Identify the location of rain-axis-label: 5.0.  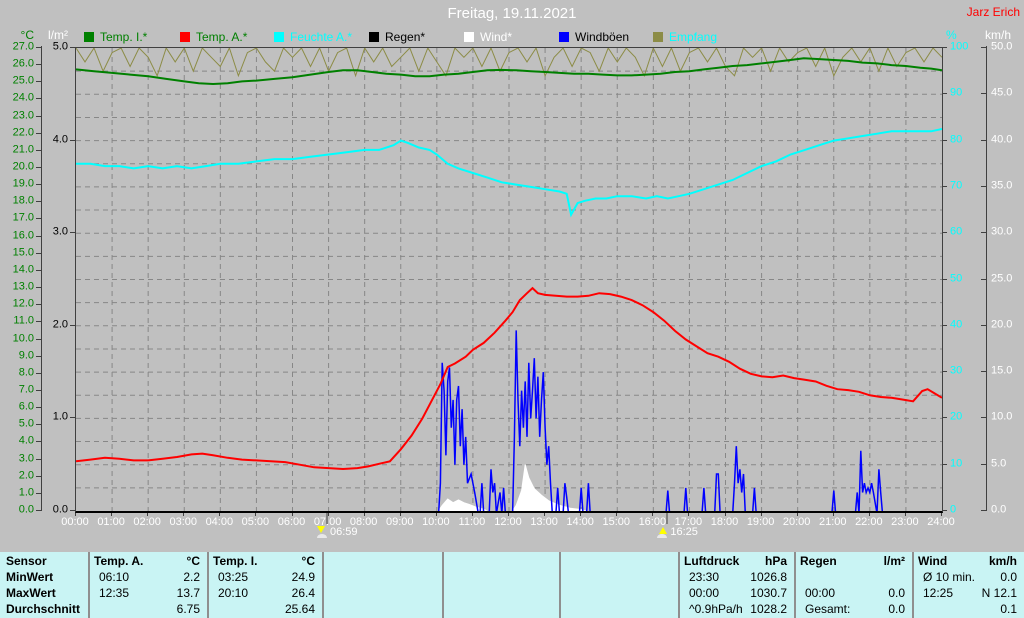
(60, 46).